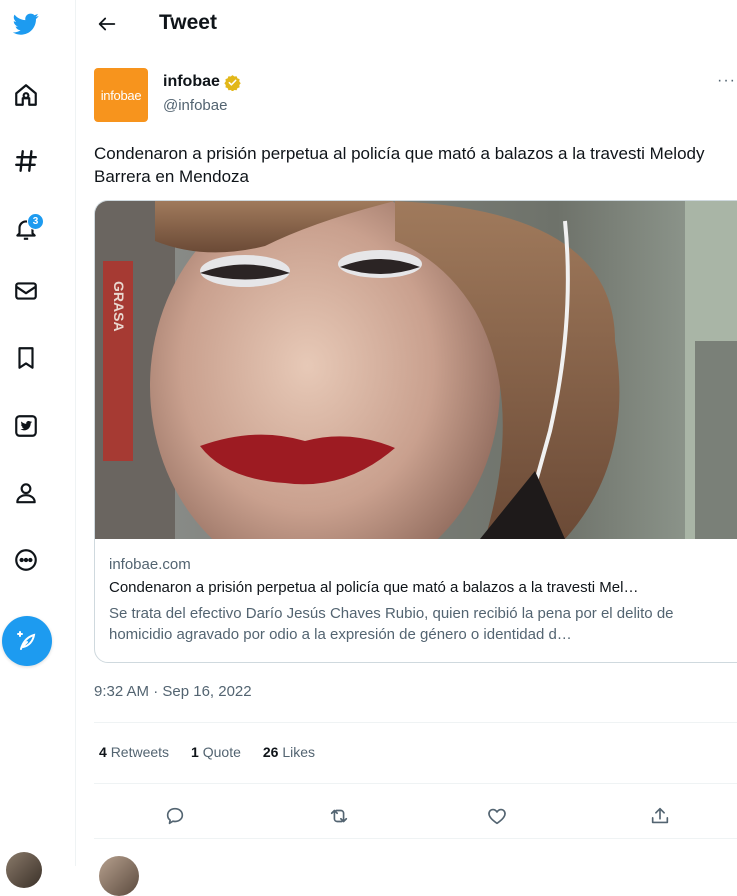 The width and height of the screenshot is (737, 896). What do you see at coordinates (35, 221) in the screenshot?
I see `notifications-badge: 3` at bounding box center [35, 221].